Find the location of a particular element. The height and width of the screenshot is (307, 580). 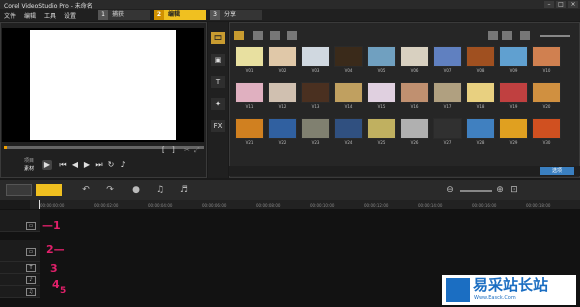

redo-icon: ↷ is located at coordinates (110, 190).